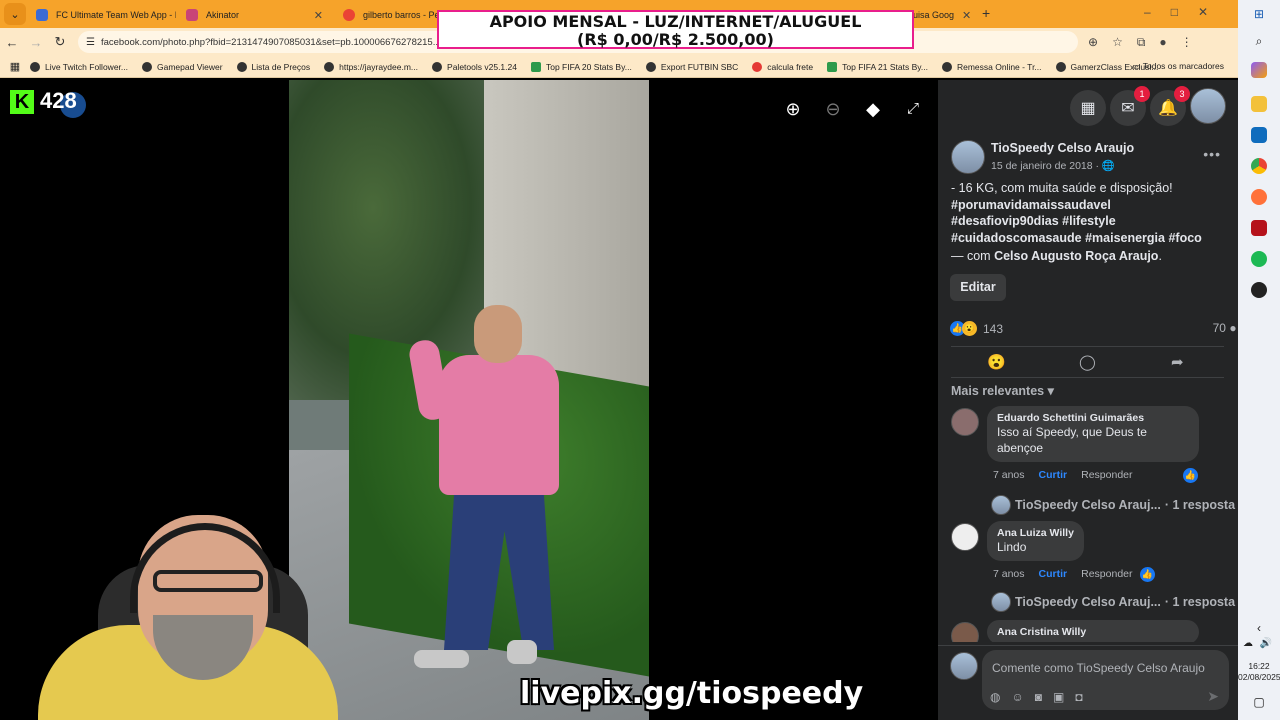  What do you see at coordinates (833, 109) in the screenshot?
I see `zoom-out-icon: ⊖` at bounding box center [833, 109].